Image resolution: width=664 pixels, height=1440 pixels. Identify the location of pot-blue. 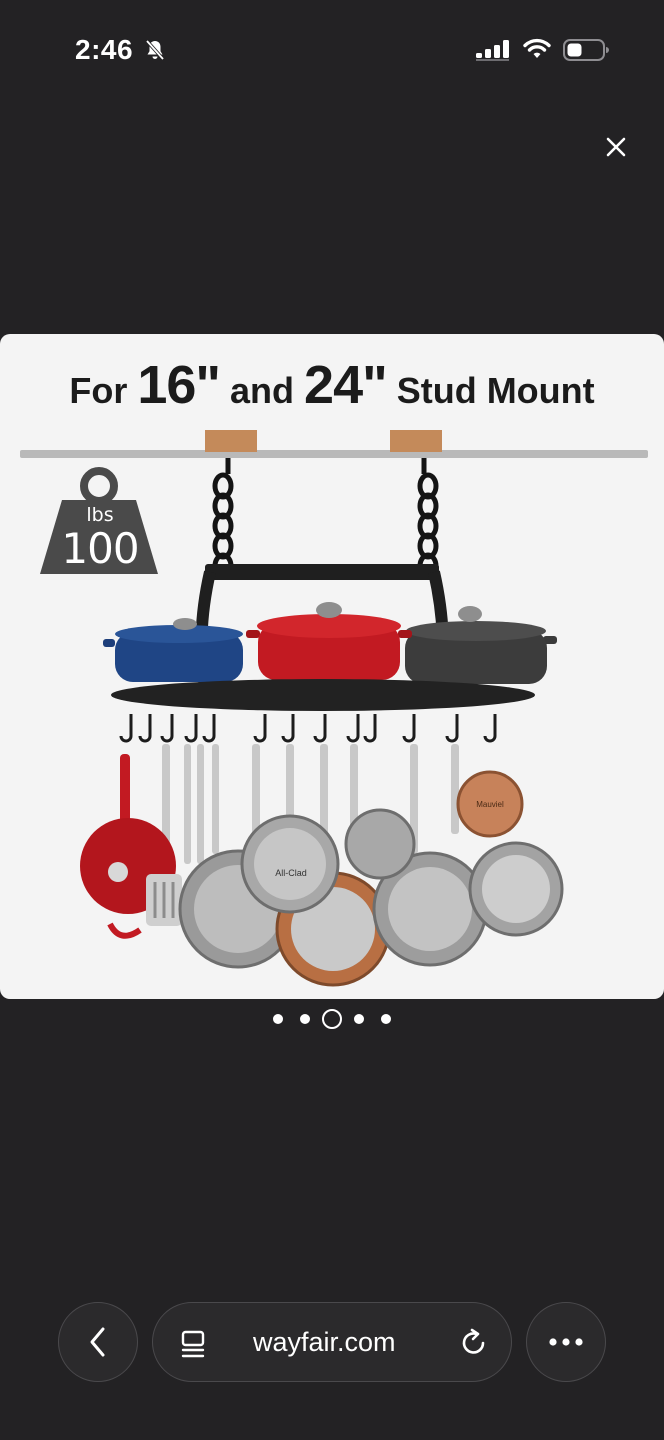
(173, 650).